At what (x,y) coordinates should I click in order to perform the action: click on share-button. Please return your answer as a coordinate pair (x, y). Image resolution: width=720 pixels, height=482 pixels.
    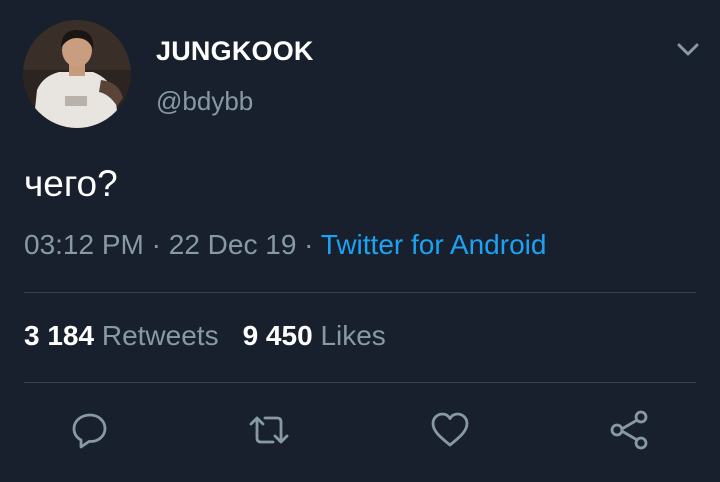
    Looking at the image, I should click on (630, 430).